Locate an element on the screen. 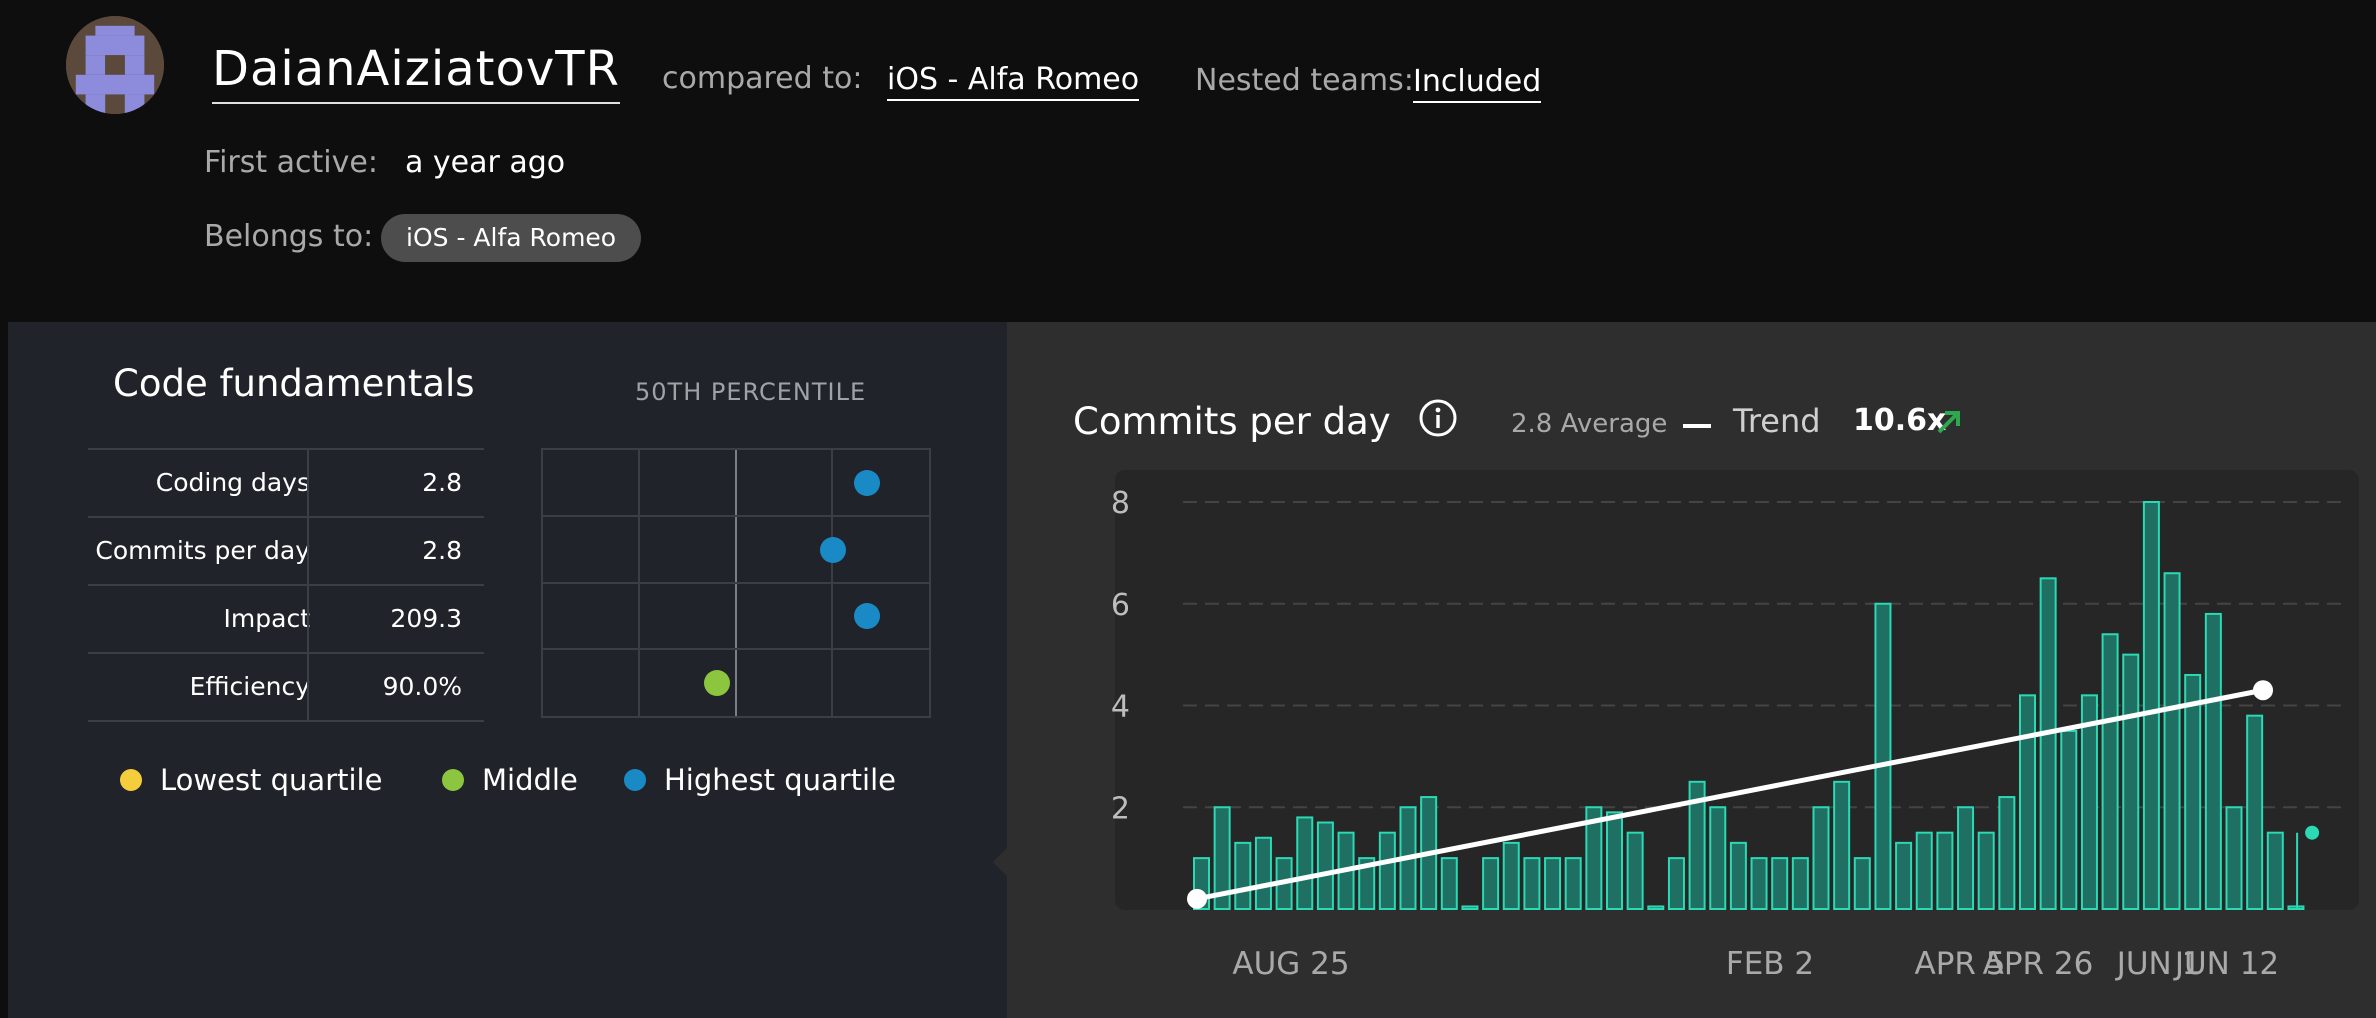 The width and height of the screenshot is (2376, 1018). x-tick-label: JUN 12 is located at coordinates (2226, 964).